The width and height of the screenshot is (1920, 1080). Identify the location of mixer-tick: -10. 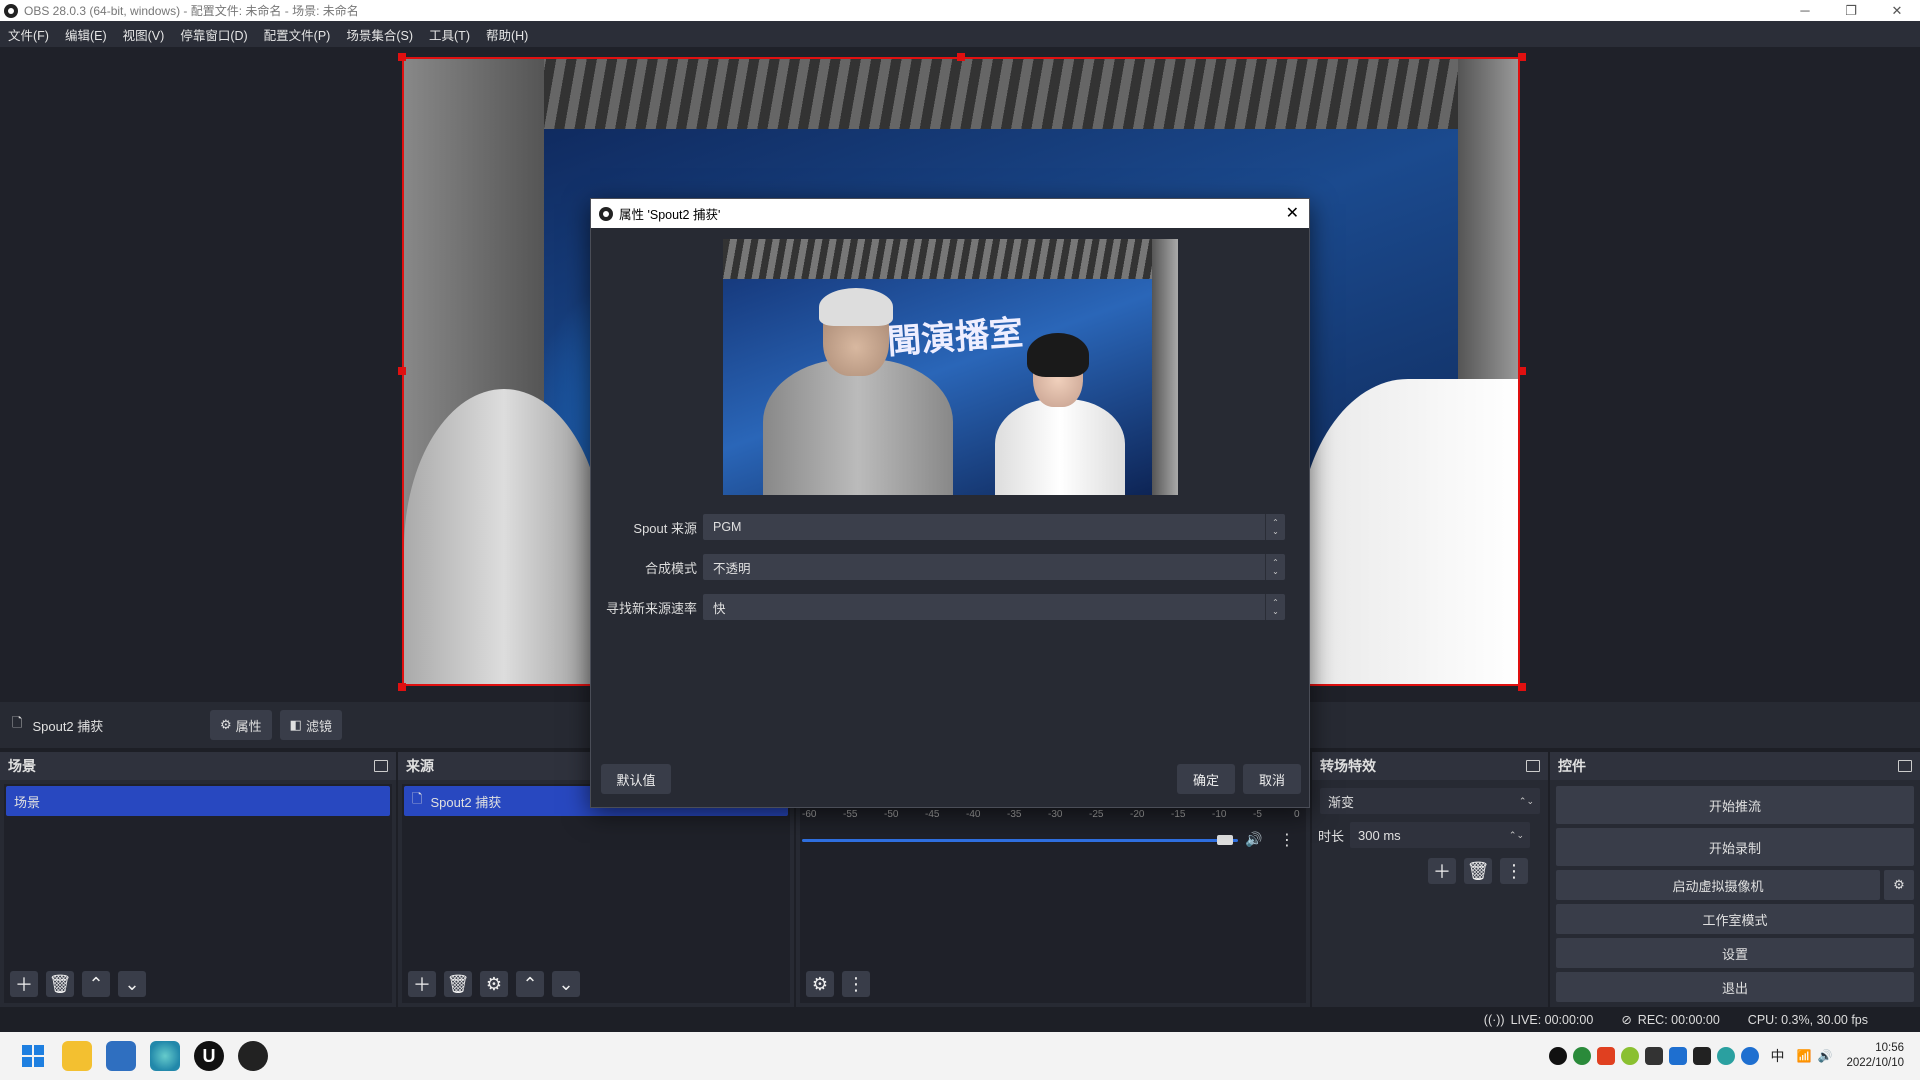
(1219, 814).